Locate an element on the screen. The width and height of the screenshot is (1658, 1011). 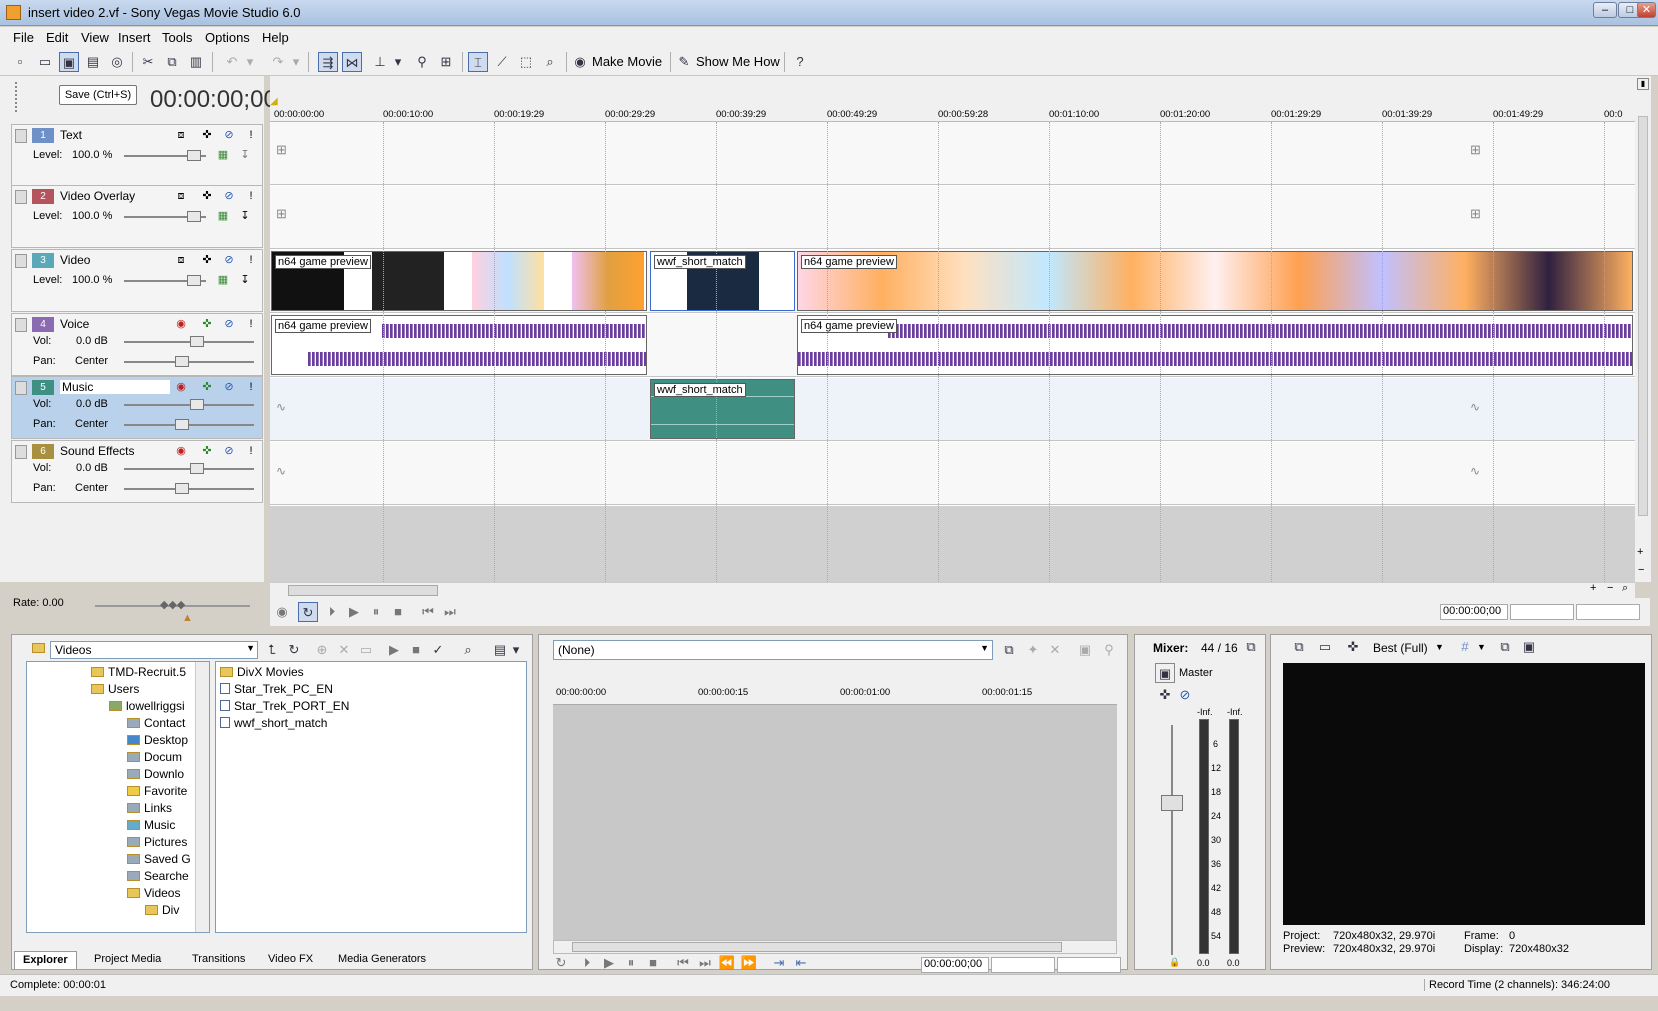
loop-icon: ↻ is located at coordinates (561, 963).